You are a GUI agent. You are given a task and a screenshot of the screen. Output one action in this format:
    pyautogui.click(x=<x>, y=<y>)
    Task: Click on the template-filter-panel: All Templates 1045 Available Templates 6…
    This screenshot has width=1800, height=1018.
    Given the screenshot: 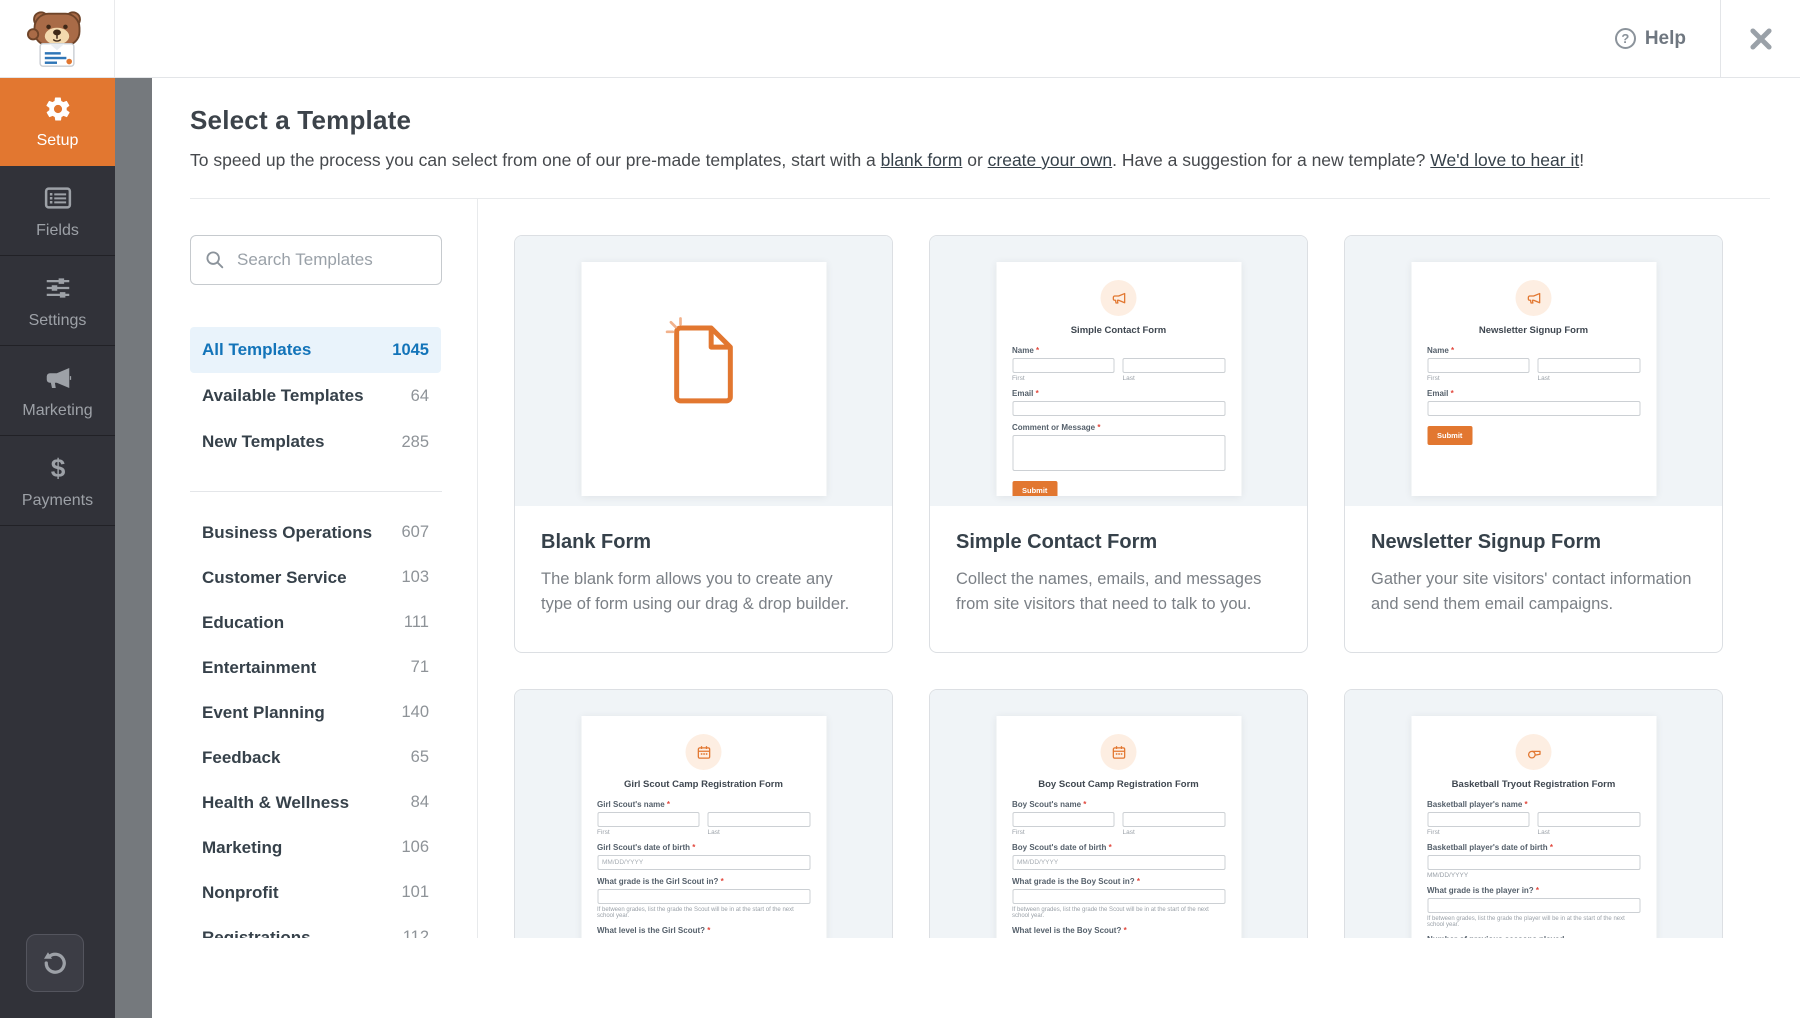 What is the action you would take?
    pyautogui.click(x=334, y=568)
    